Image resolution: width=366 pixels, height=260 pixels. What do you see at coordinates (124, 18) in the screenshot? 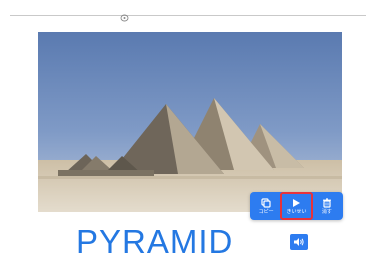
I see `mouse-cursor-icon` at bounding box center [124, 18].